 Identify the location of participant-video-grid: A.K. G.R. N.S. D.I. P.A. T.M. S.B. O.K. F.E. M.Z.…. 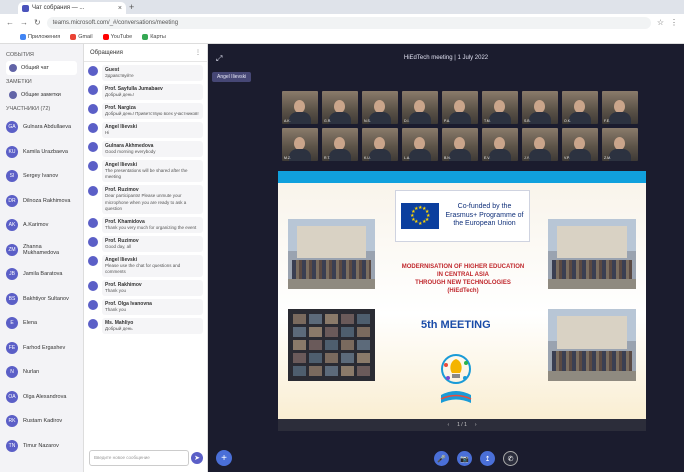
(462, 126).